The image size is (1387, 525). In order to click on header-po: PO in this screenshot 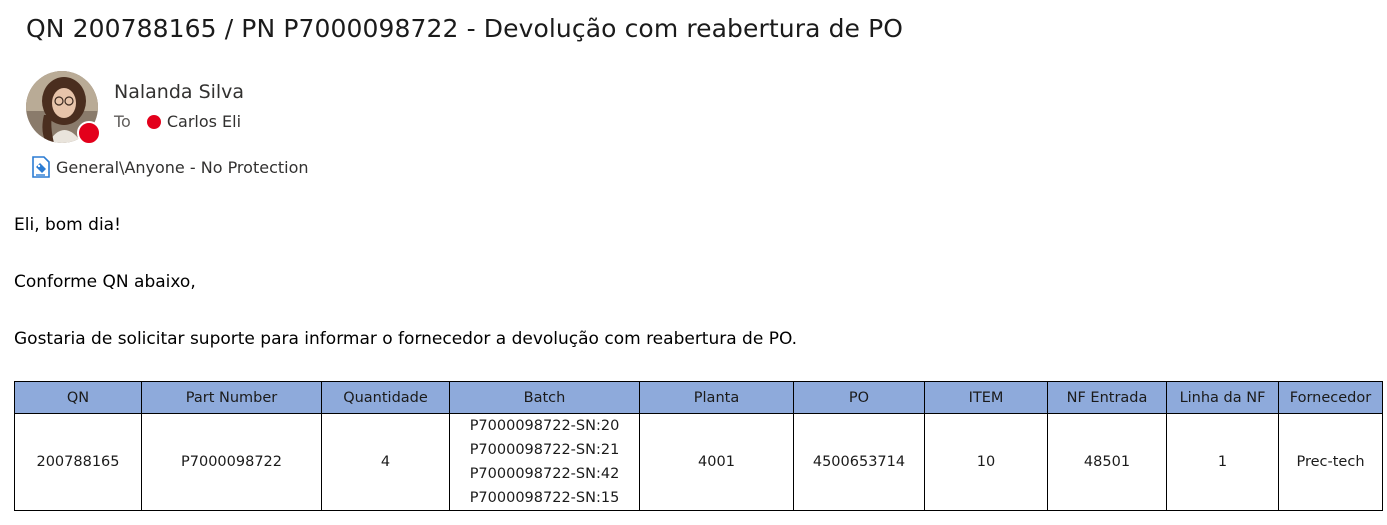, I will do `click(859, 397)`.